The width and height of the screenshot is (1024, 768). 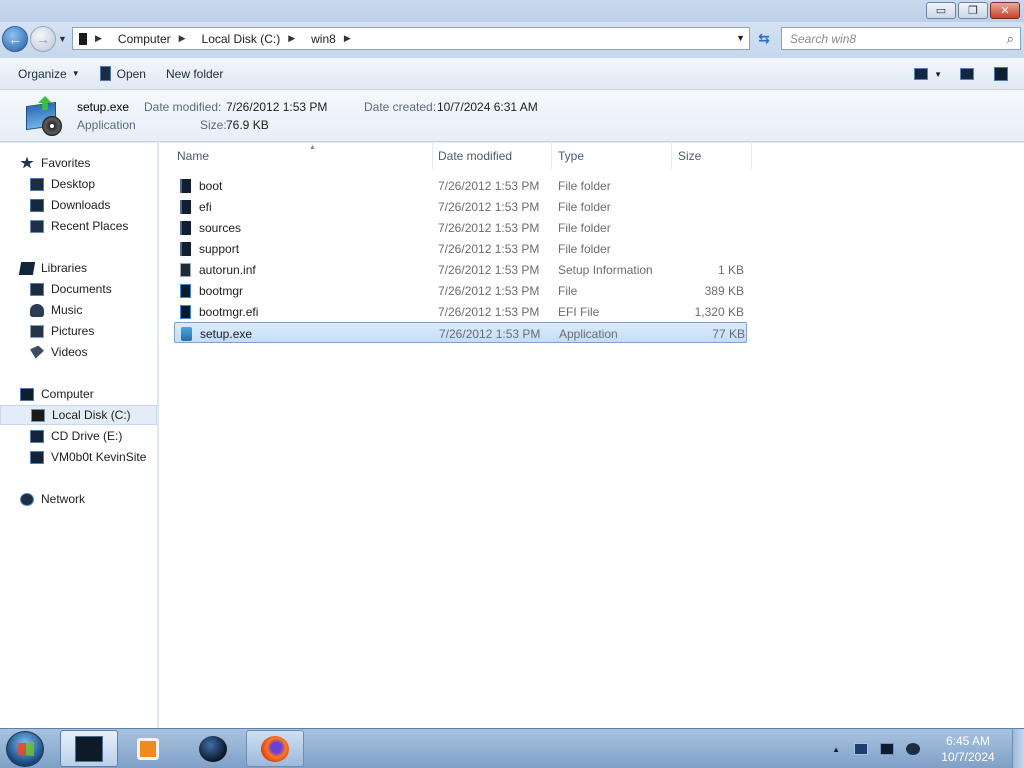 What do you see at coordinates (89, 748) in the screenshot?
I see `taskbar-explorer-button` at bounding box center [89, 748].